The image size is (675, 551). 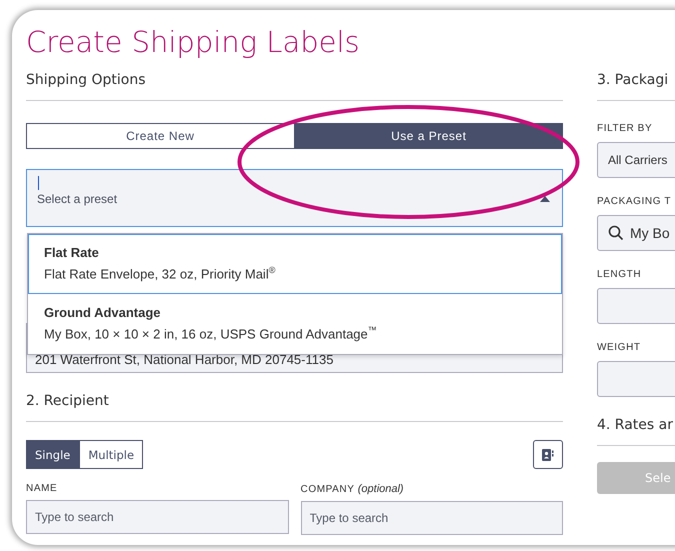 What do you see at coordinates (295, 264) in the screenshot?
I see `dropdown-option: Flat Rate Flat Rate Envelope, 32 oz, Priority Mail$^{®}$` at bounding box center [295, 264].